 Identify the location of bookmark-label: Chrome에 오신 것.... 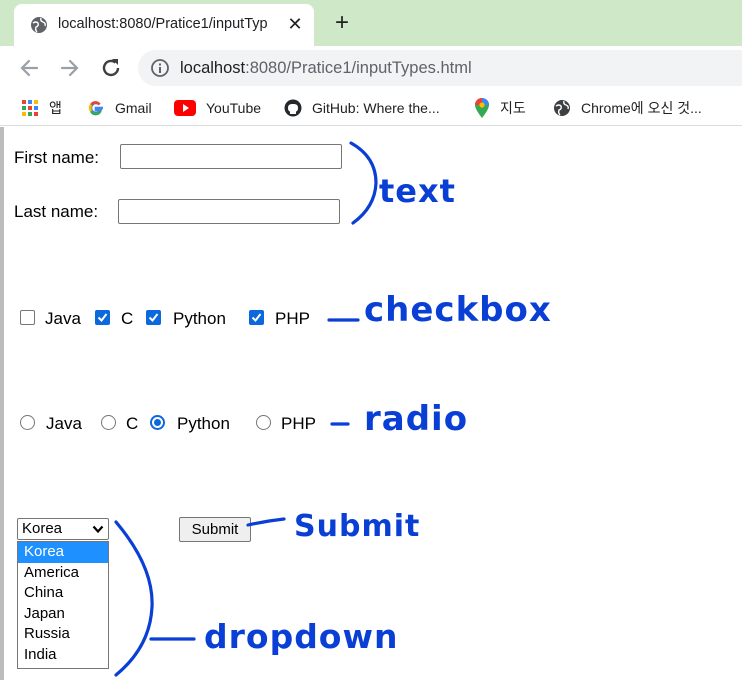
(641, 108).